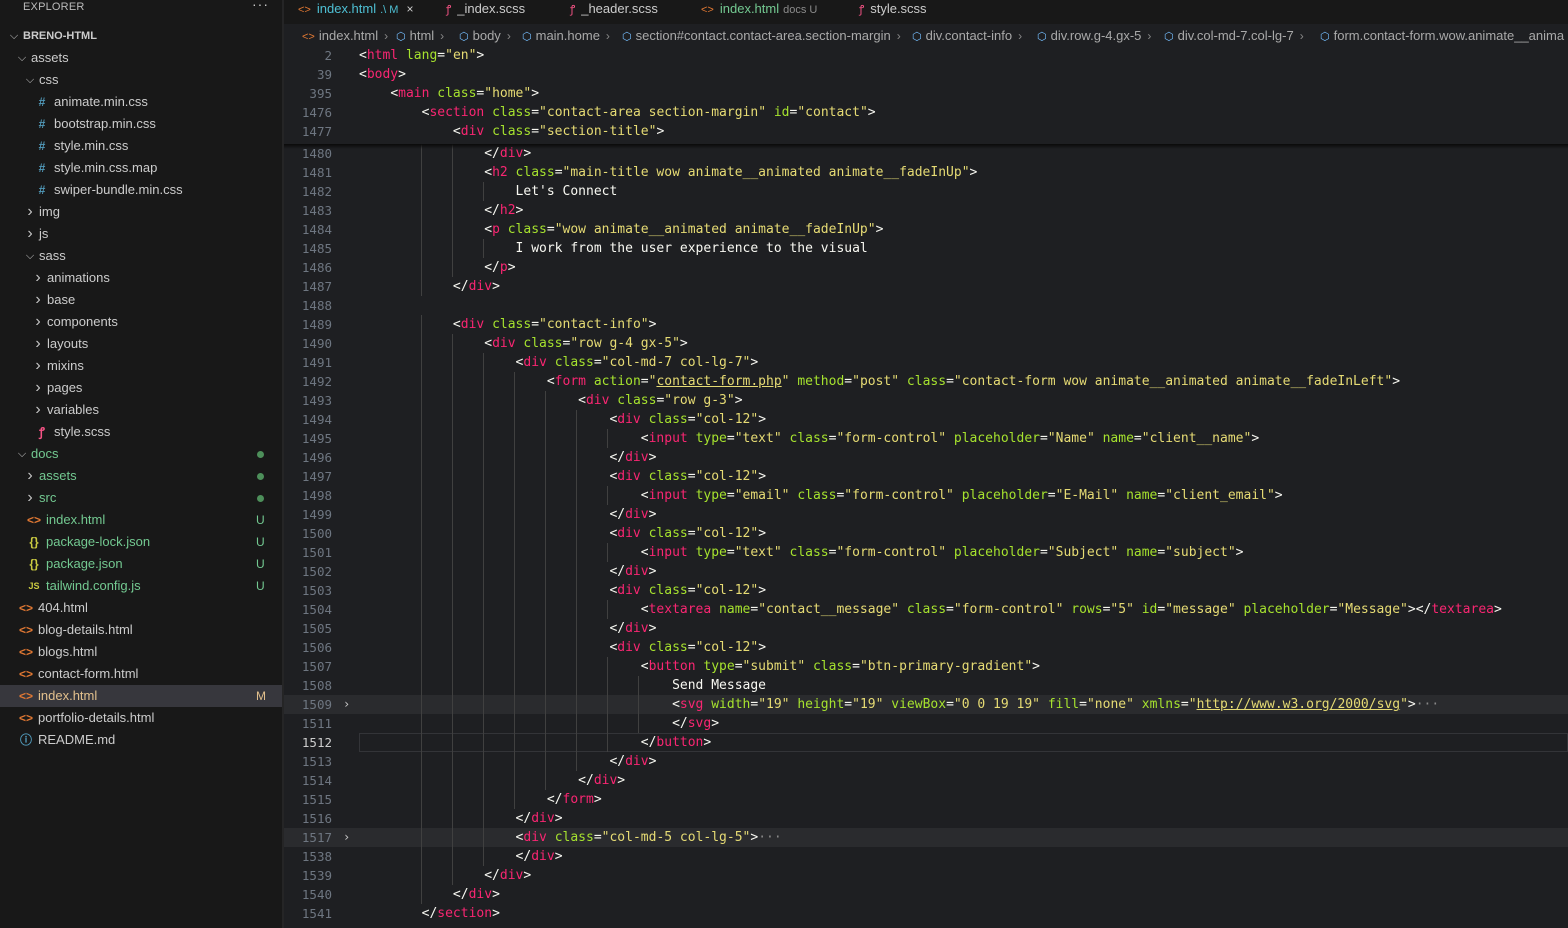 Image resolution: width=1568 pixels, height=928 pixels. I want to click on code-line: 1482 Let's Connect, so click(926, 191).